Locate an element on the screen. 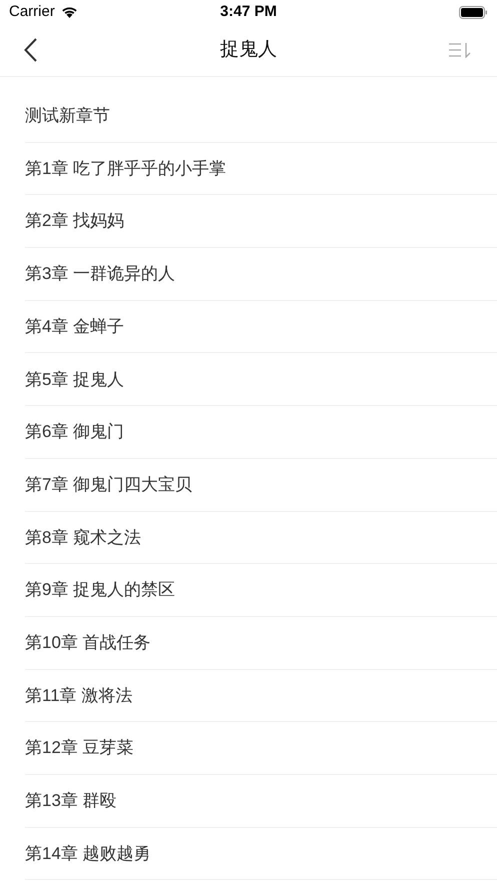  chapter-item: 测试新章节 is located at coordinates (67, 116).